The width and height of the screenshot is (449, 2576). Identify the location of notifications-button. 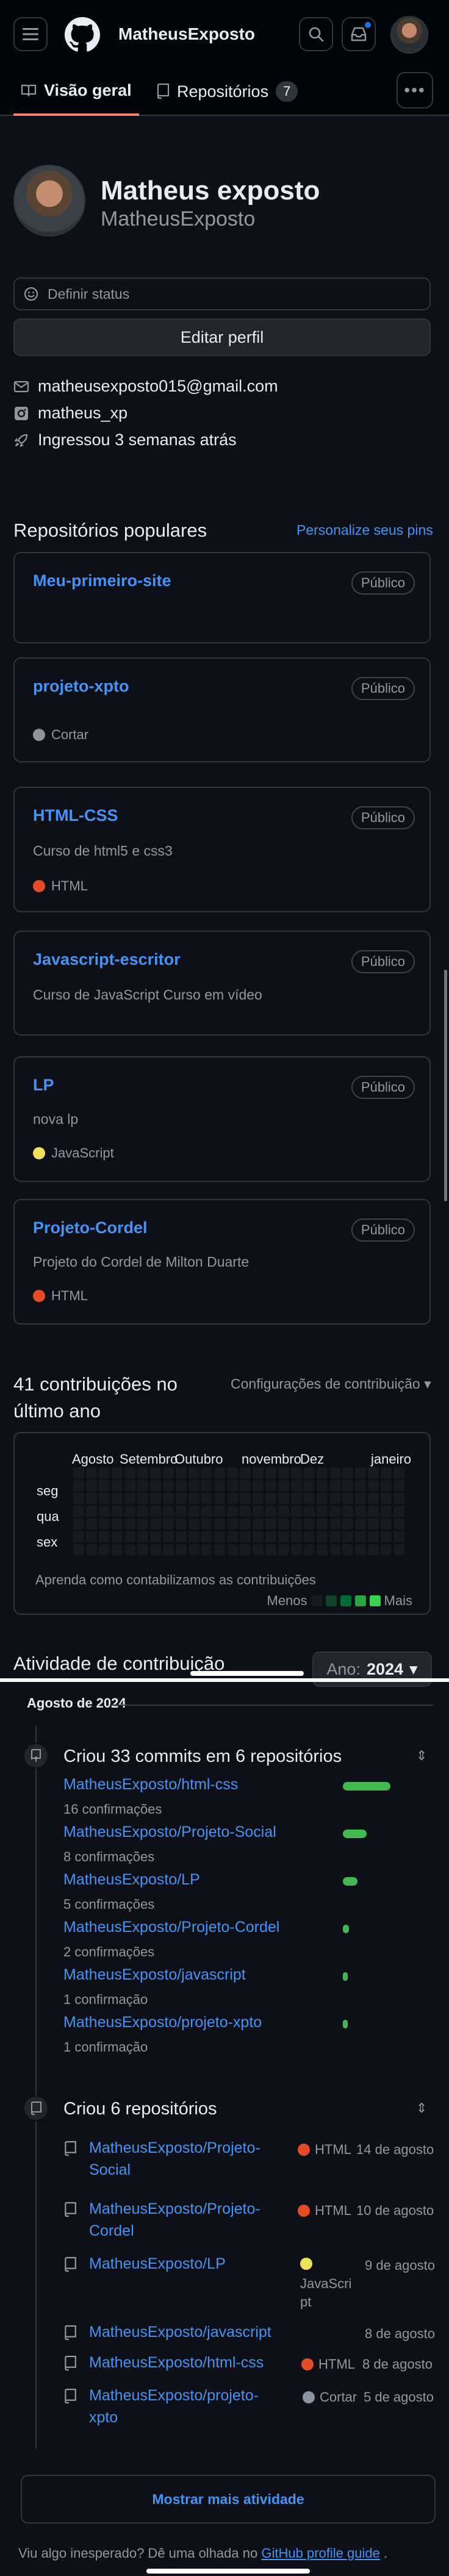
(359, 34).